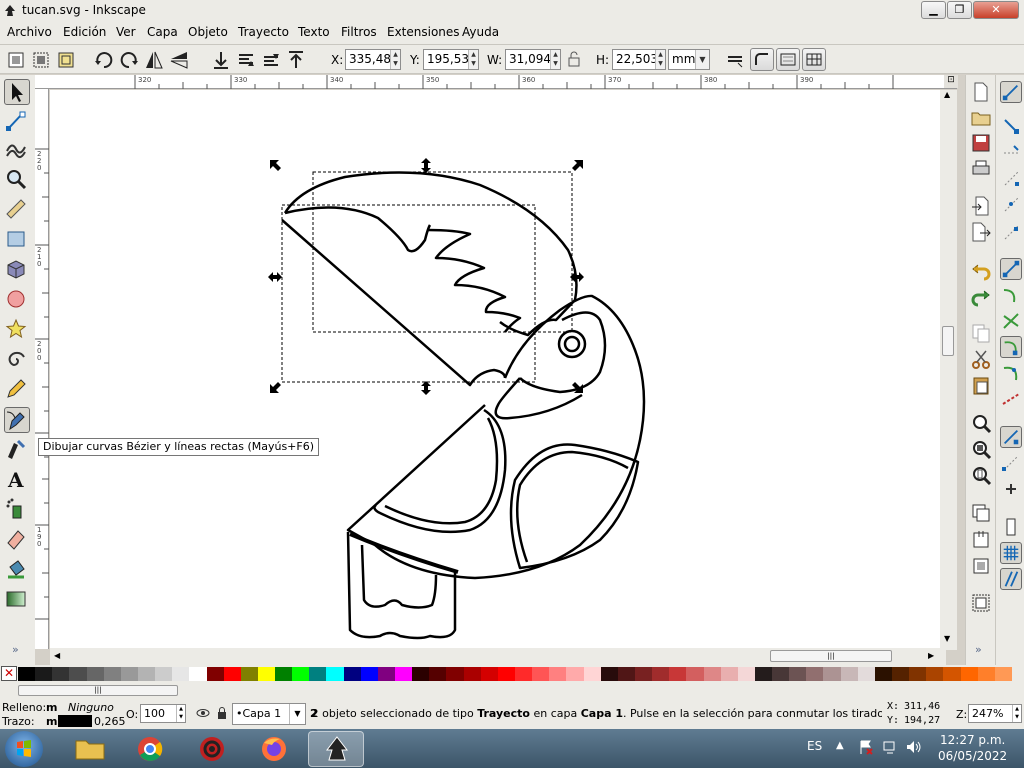 The width and height of the screenshot is (1024, 768). Describe the element at coordinates (129, 60) in the screenshot. I see `rotate-cw-icon` at that location.